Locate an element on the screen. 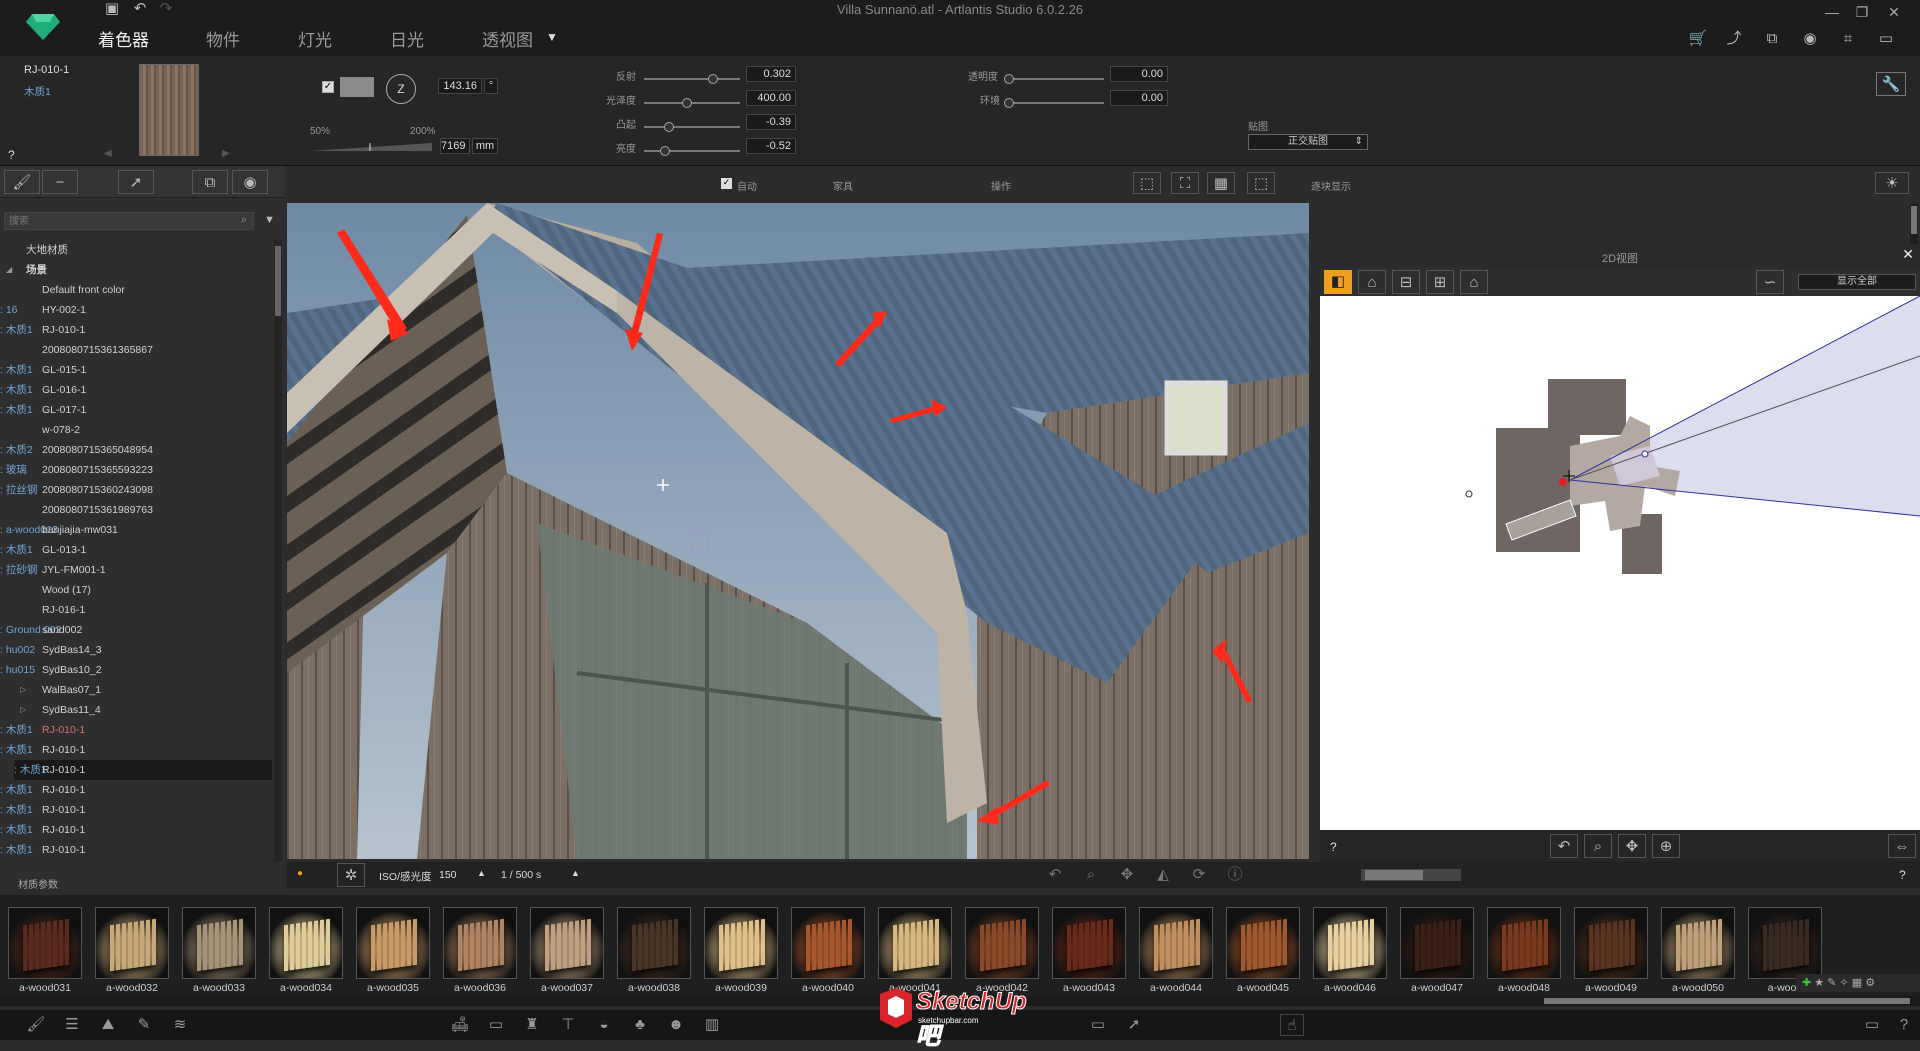  building-icon: ▥ is located at coordinates (712, 1025).